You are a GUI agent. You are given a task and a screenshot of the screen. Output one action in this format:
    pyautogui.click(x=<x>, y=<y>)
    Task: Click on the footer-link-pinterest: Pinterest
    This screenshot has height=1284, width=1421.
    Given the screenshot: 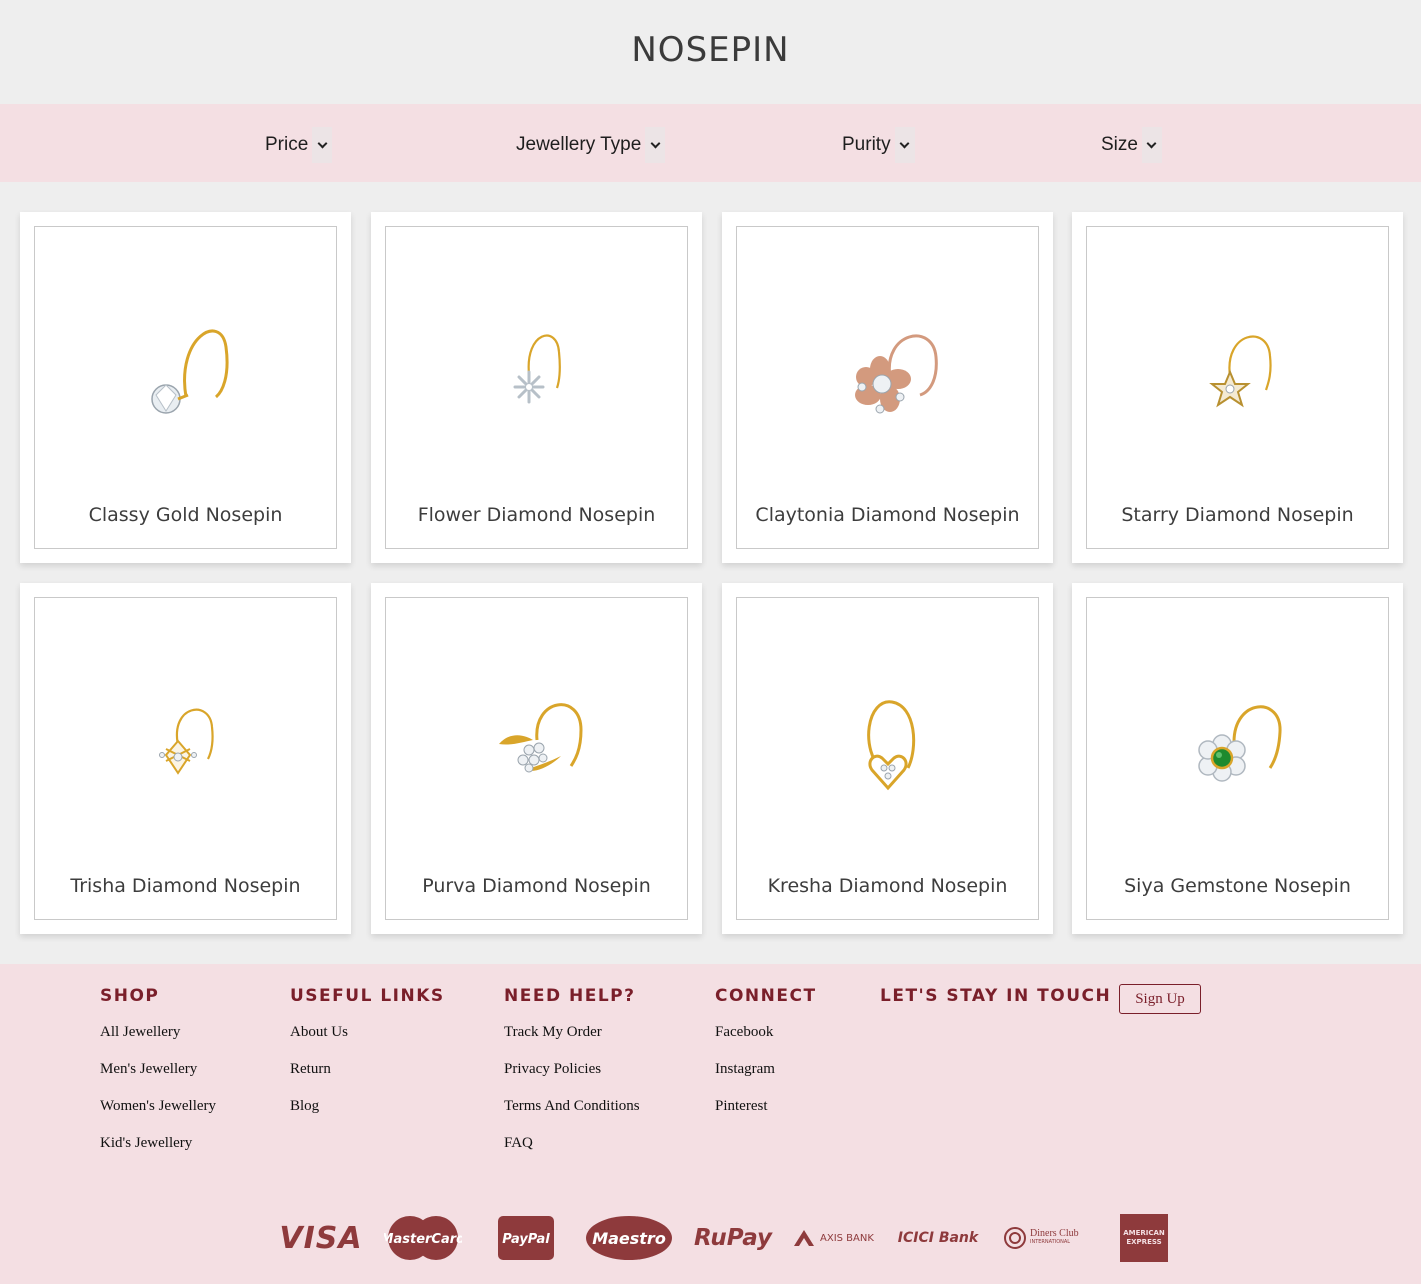 What is the action you would take?
    pyautogui.click(x=766, y=1116)
    